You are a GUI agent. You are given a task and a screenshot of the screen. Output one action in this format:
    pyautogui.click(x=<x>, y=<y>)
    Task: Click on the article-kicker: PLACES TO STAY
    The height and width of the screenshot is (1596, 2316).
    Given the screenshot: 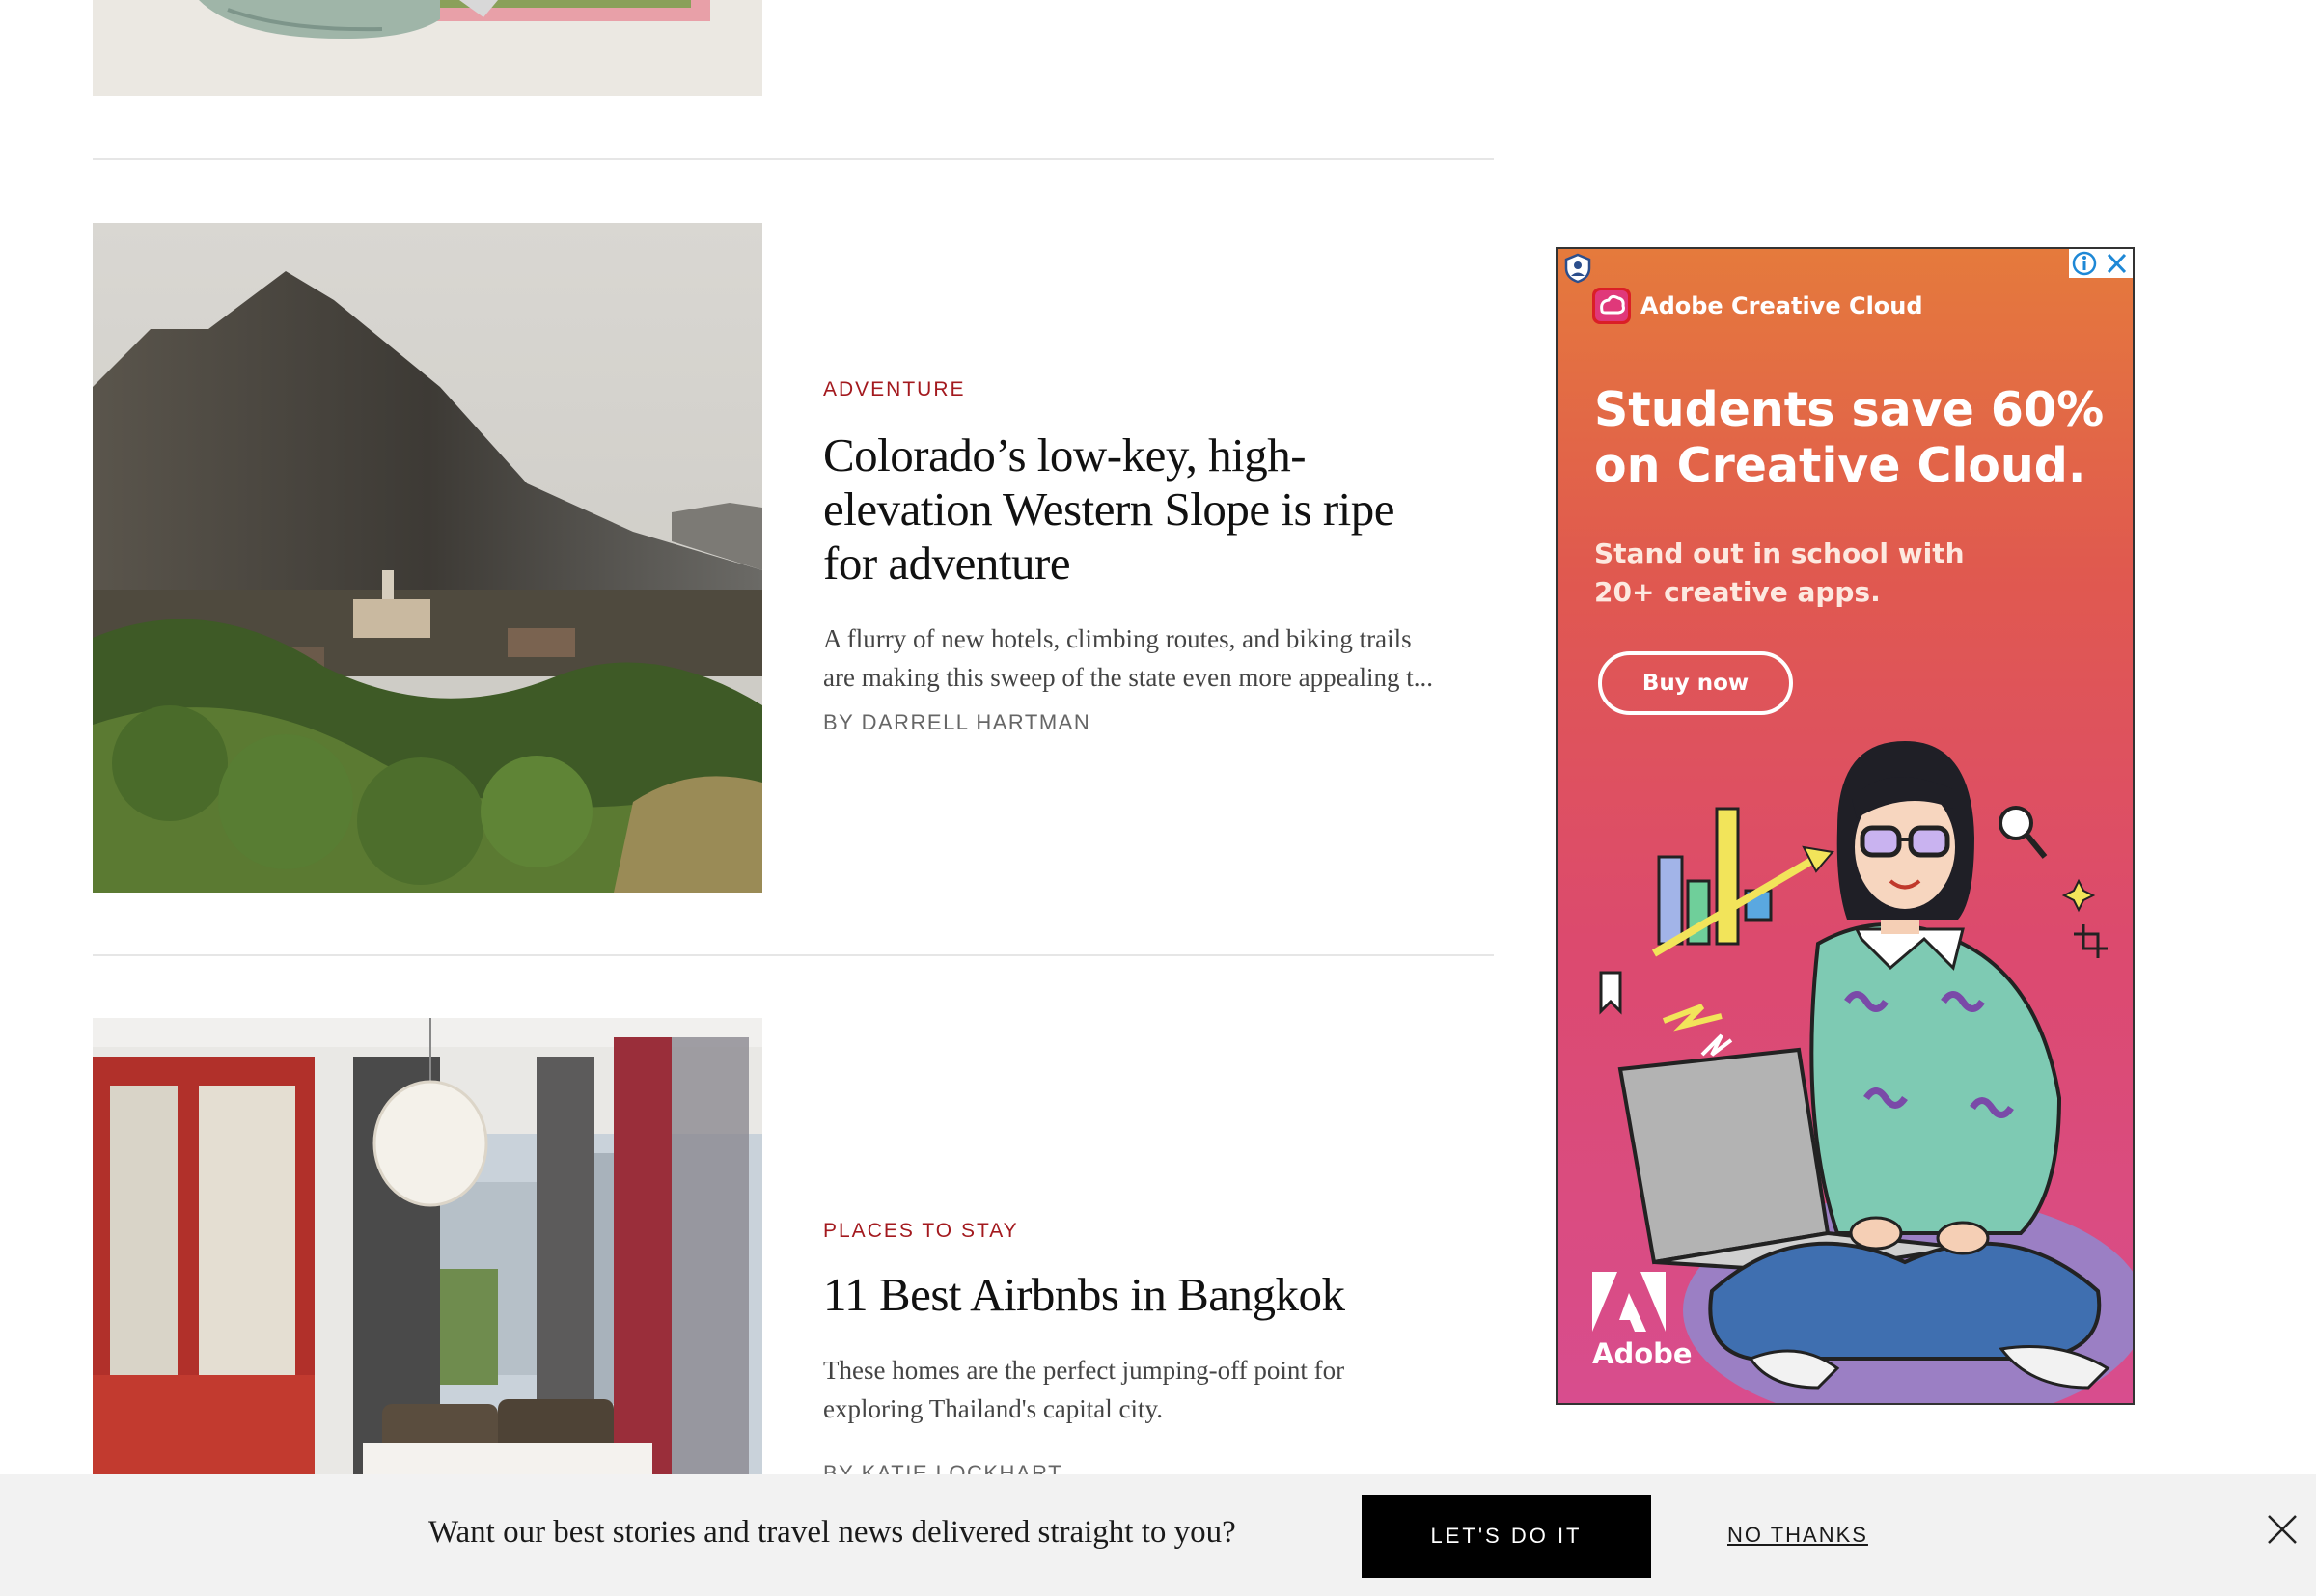 What is the action you would take?
    pyautogui.click(x=1156, y=1232)
    